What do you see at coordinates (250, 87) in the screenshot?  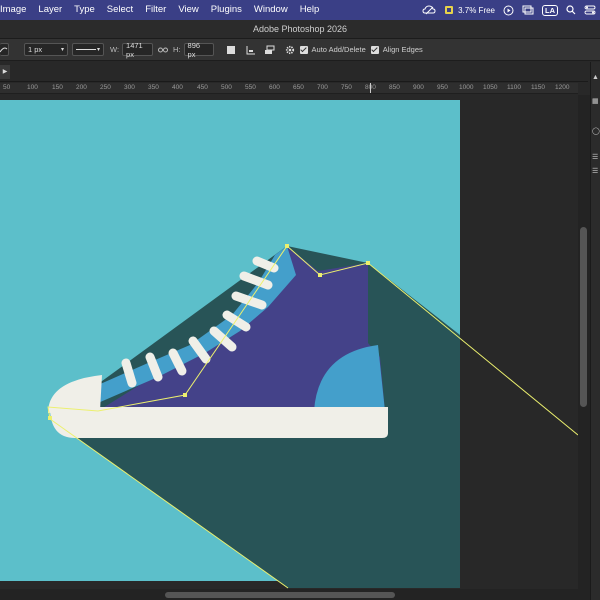 I see `ruler-label: 550` at bounding box center [250, 87].